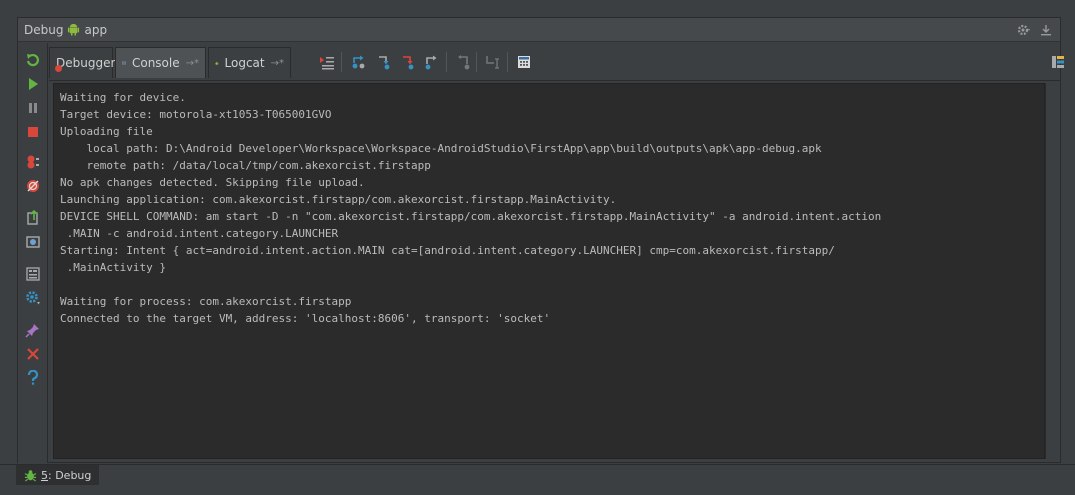  I want to click on show-execution-point-icon, so click(327, 62).